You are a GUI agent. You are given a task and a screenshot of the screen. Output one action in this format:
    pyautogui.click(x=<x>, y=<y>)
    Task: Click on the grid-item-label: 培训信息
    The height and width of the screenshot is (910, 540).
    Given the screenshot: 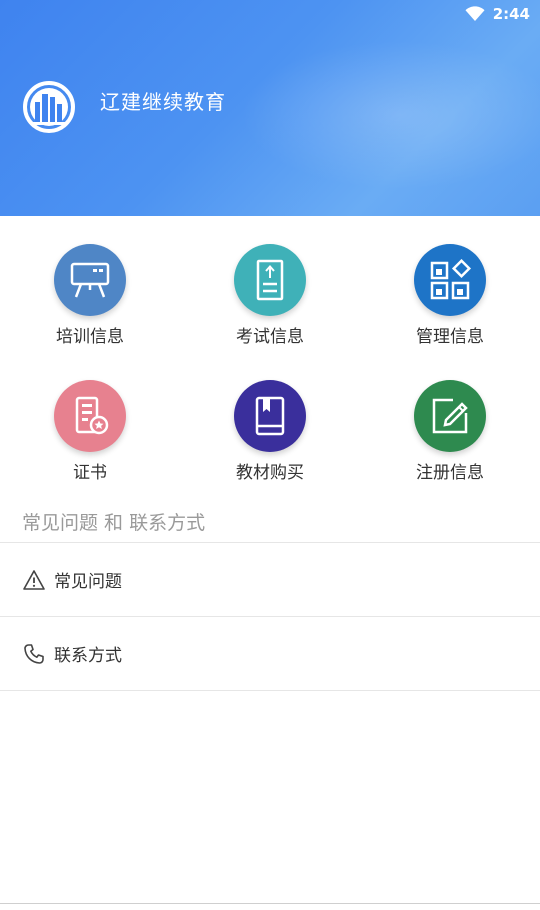 What is the action you would take?
    pyautogui.click(x=90, y=337)
    